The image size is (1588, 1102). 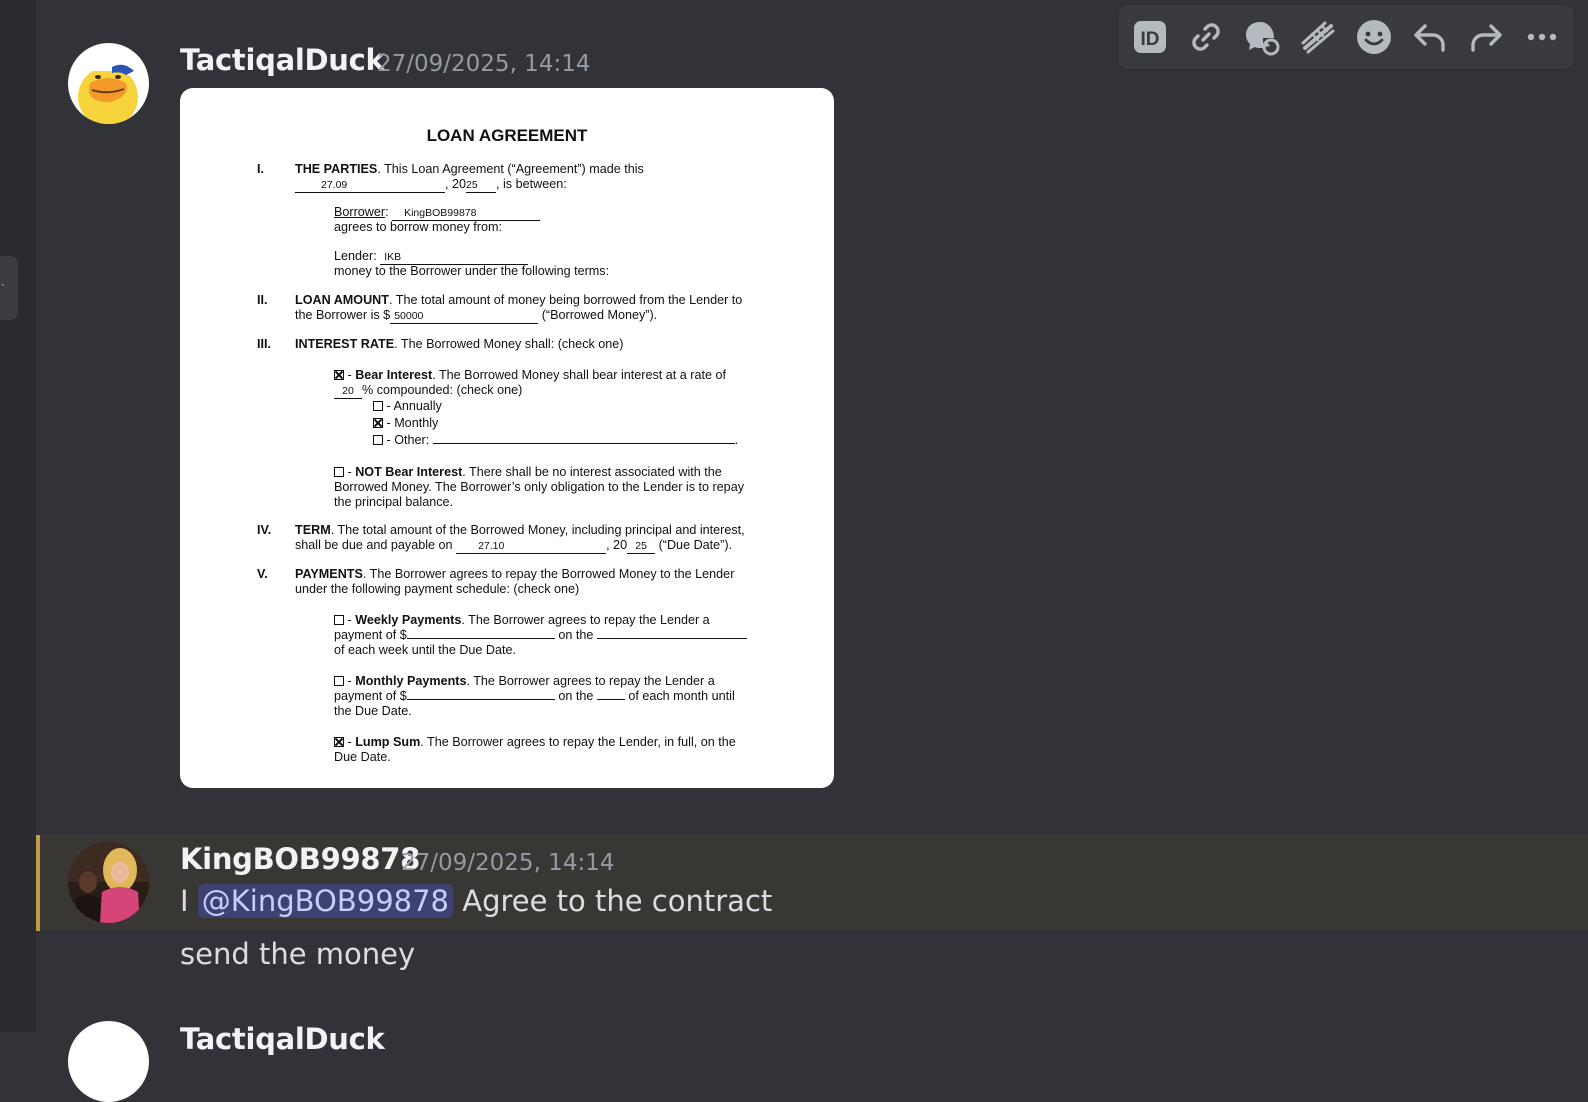 I want to click on section-text: (“Due Date”)., so click(x=695, y=545).